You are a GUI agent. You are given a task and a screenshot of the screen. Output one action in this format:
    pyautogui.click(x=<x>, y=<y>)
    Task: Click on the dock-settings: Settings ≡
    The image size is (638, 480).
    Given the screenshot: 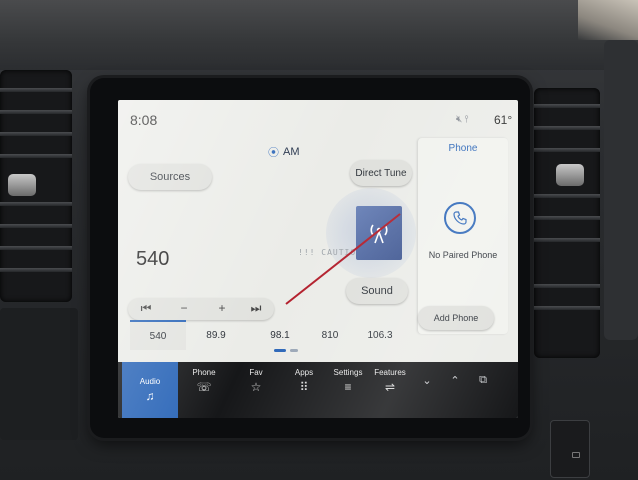 What is the action you would take?
    pyautogui.click(x=348, y=390)
    